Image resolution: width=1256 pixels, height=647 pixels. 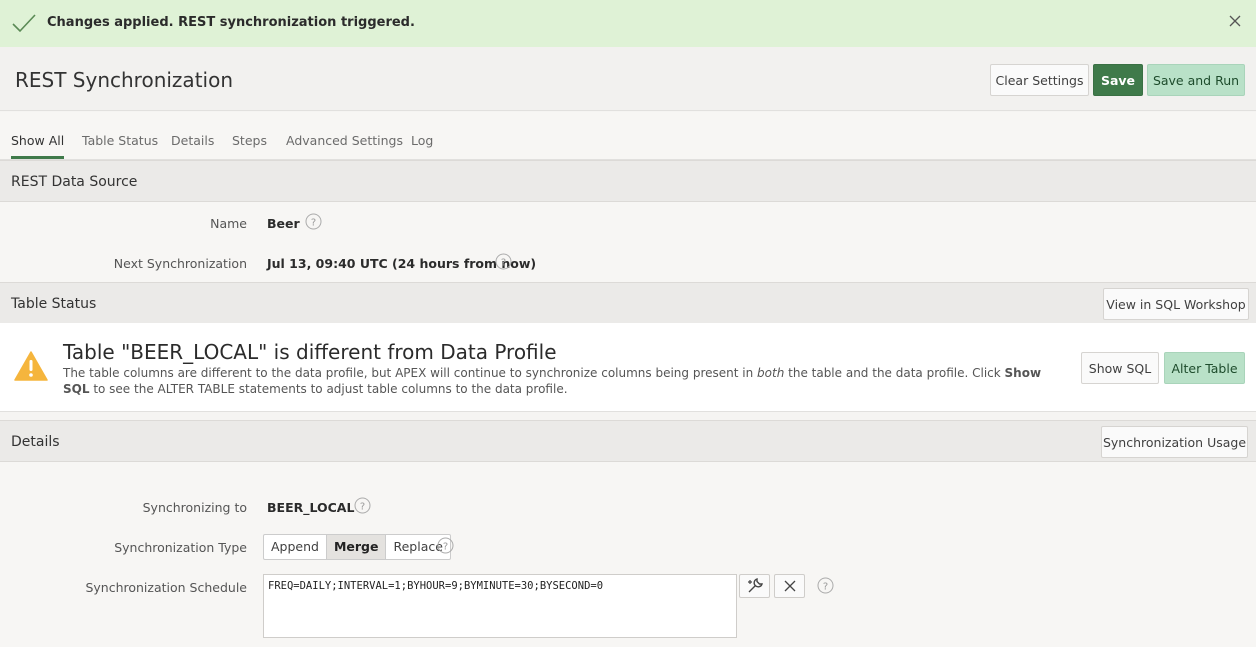 I want to click on next-sync-label: Next Synchronization, so click(x=180, y=263).